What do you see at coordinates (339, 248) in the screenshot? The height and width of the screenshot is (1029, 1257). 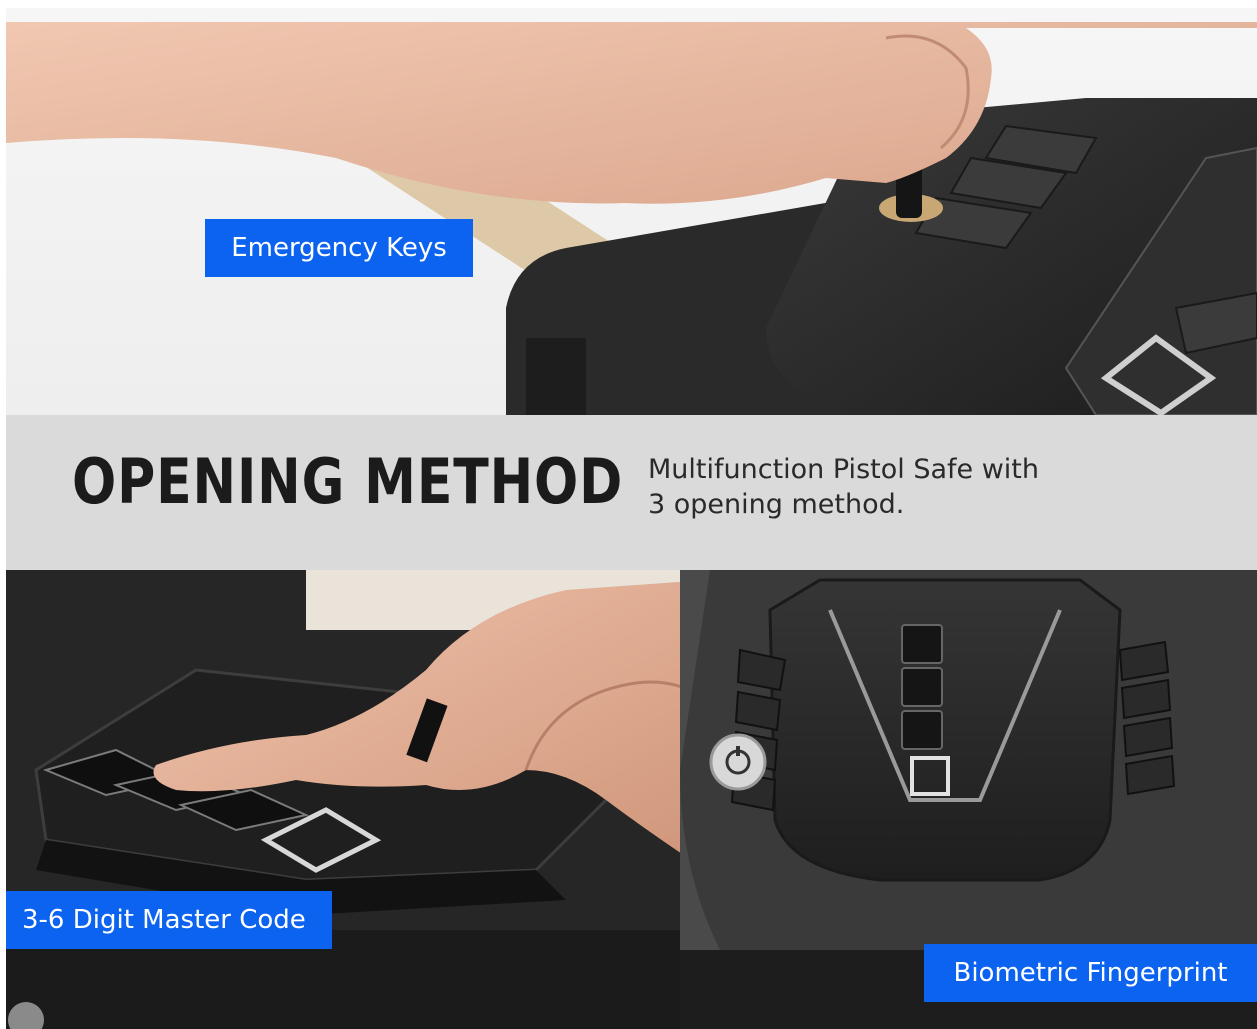 I see `emergency-keys-label: Emergency Keys` at bounding box center [339, 248].